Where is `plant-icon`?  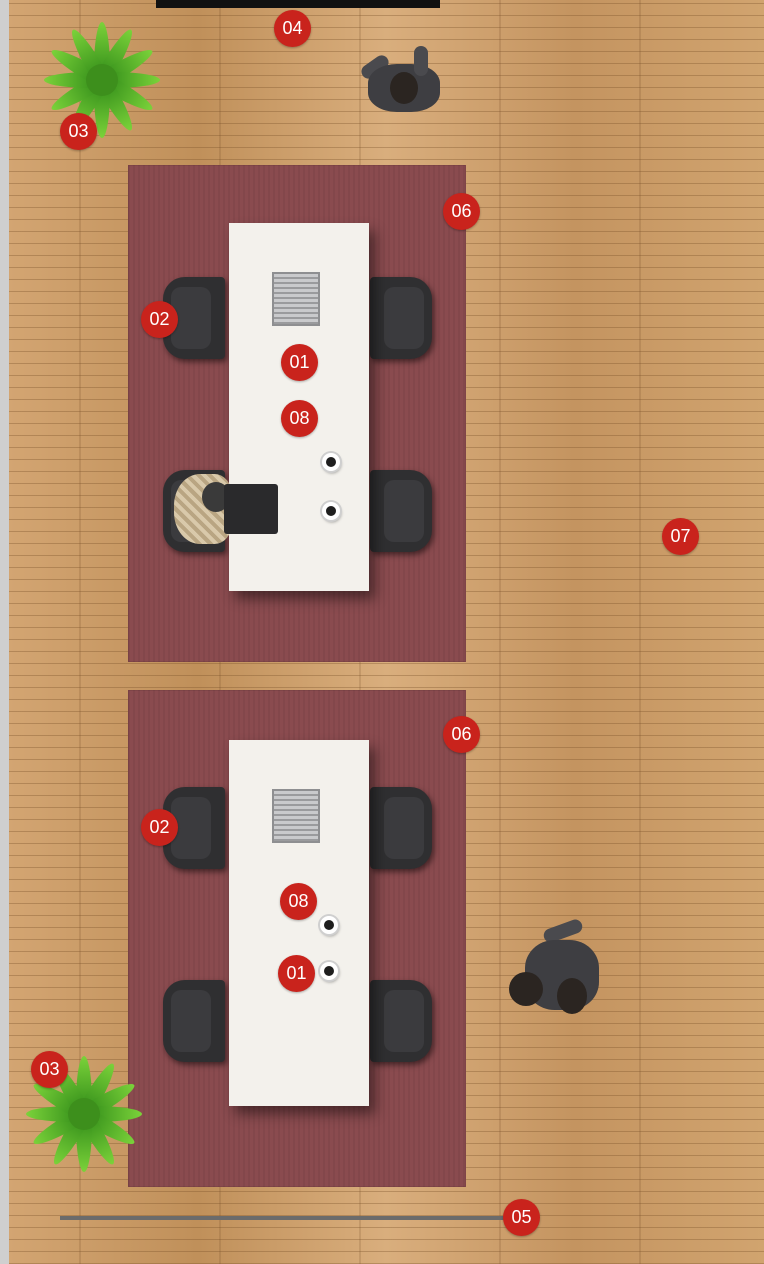 plant-icon is located at coordinates (102, 80).